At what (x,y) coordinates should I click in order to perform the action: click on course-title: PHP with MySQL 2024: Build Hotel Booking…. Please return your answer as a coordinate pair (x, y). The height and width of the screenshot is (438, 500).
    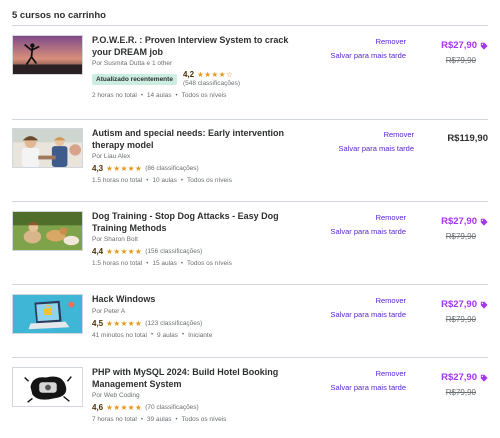
    Looking at the image, I should click on (202, 378).